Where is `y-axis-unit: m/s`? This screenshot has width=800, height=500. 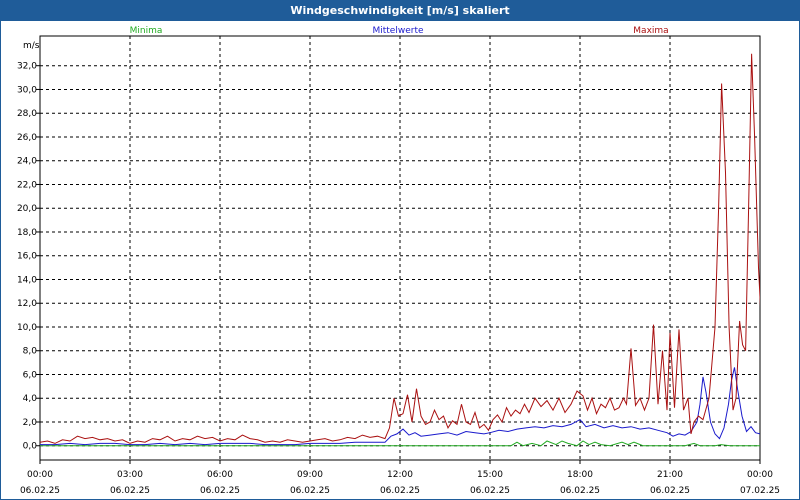 y-axis-unit: m/s is located at coordinates (31, 46).